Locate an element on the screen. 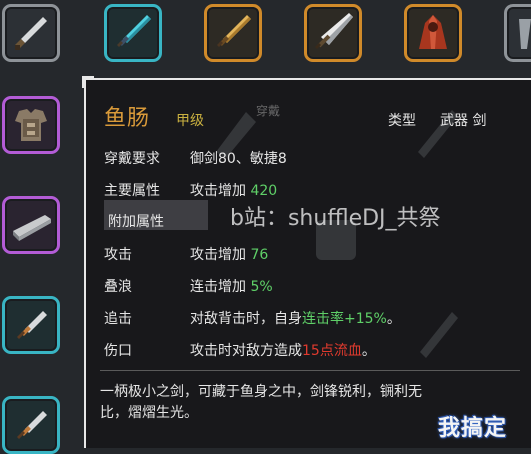  ghost-blade-icon is located at coordinates (439, 335).